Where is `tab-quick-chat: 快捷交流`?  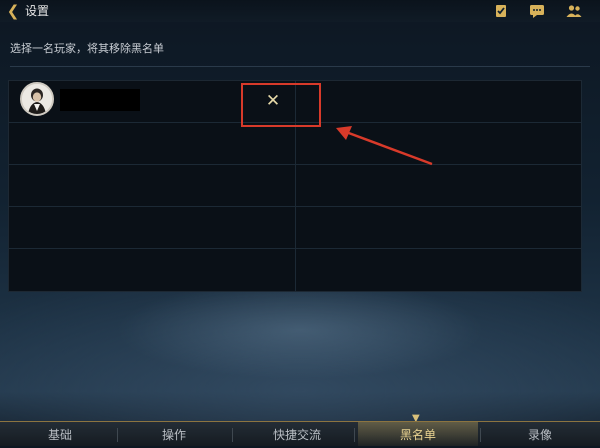 tab-quick-chat: 快捷交流 is located at coordinates (297, 434).